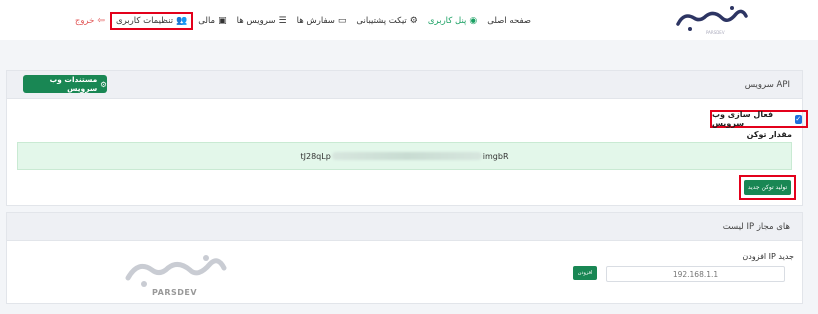 The height and width of the screenshot is (314, 818). Describe the element at coordinates (769, 134) in the screenshot. I see `token-label: مقدار توکن` at that location.